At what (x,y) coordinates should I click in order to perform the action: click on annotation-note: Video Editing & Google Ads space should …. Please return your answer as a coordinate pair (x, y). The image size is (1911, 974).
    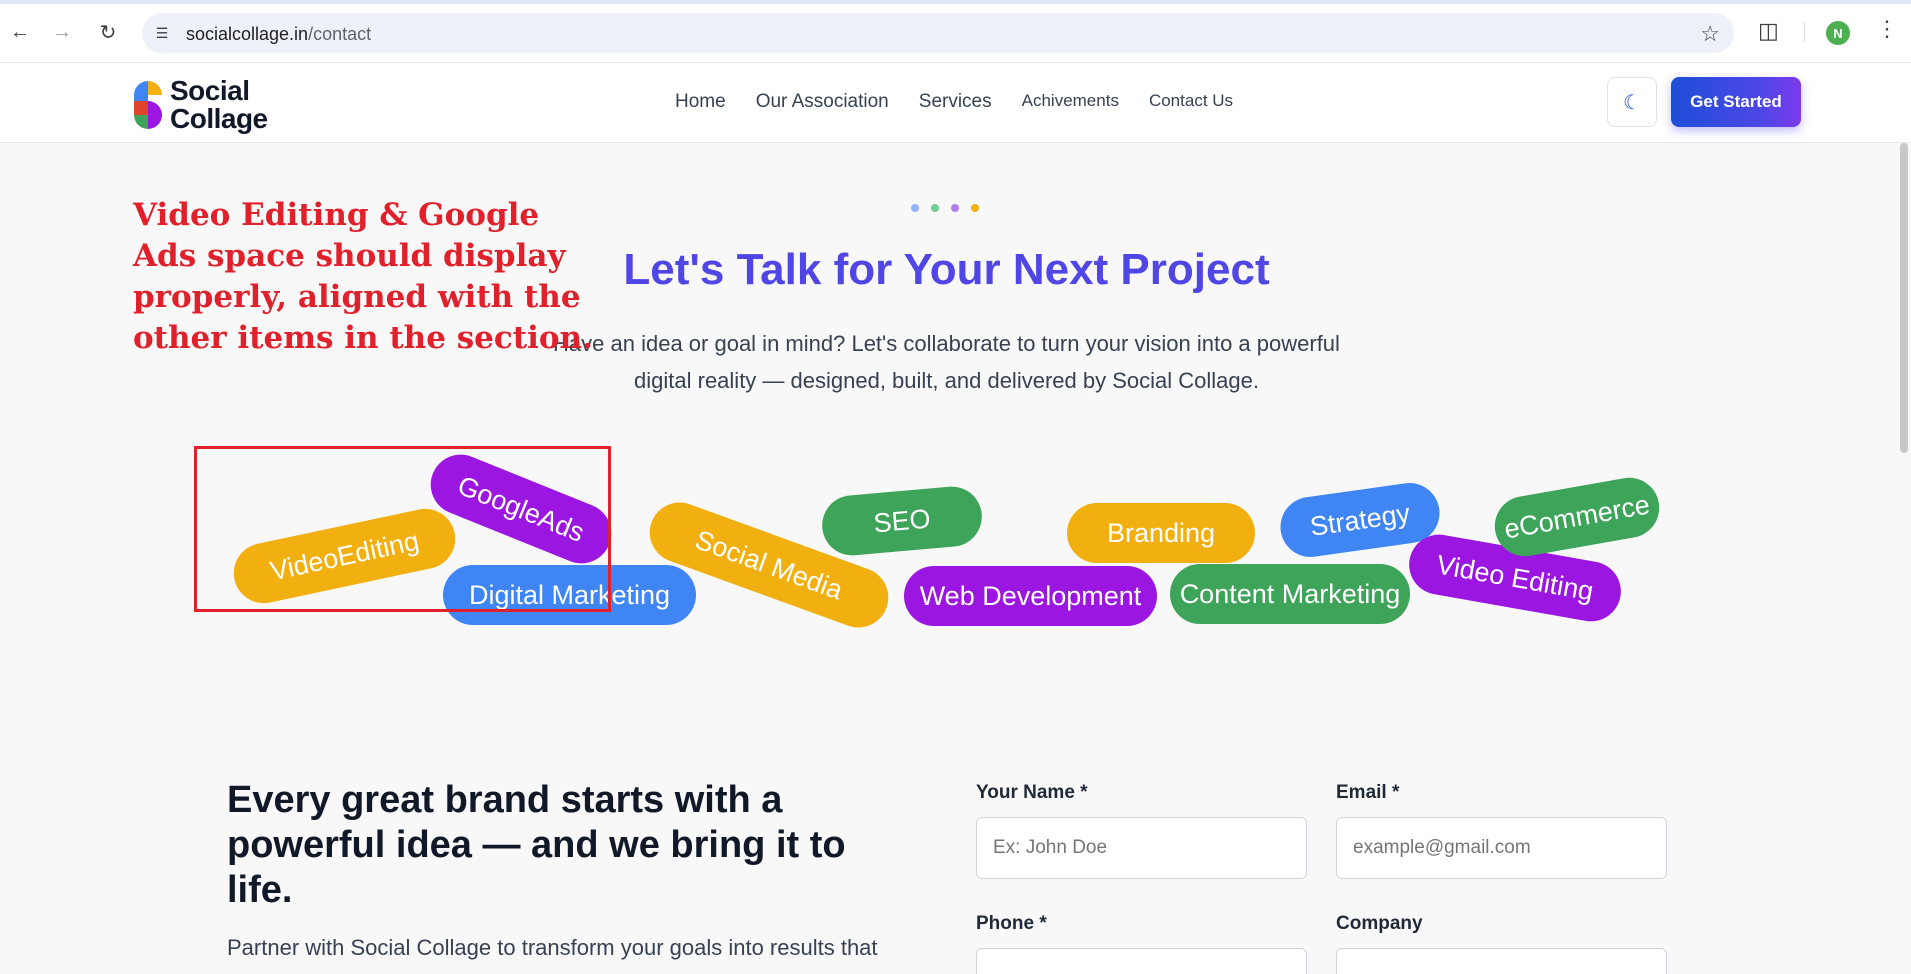
    Looking at the image, I should click on (363, 276).